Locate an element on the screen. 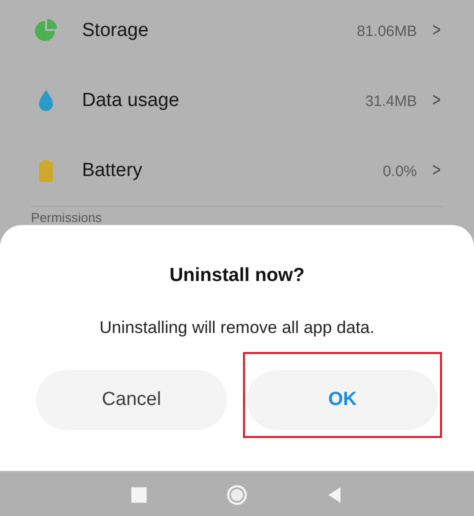 Image resolution: width=474 pixels, height=516 pixels. home-icon is located at coordinates (237, 495).